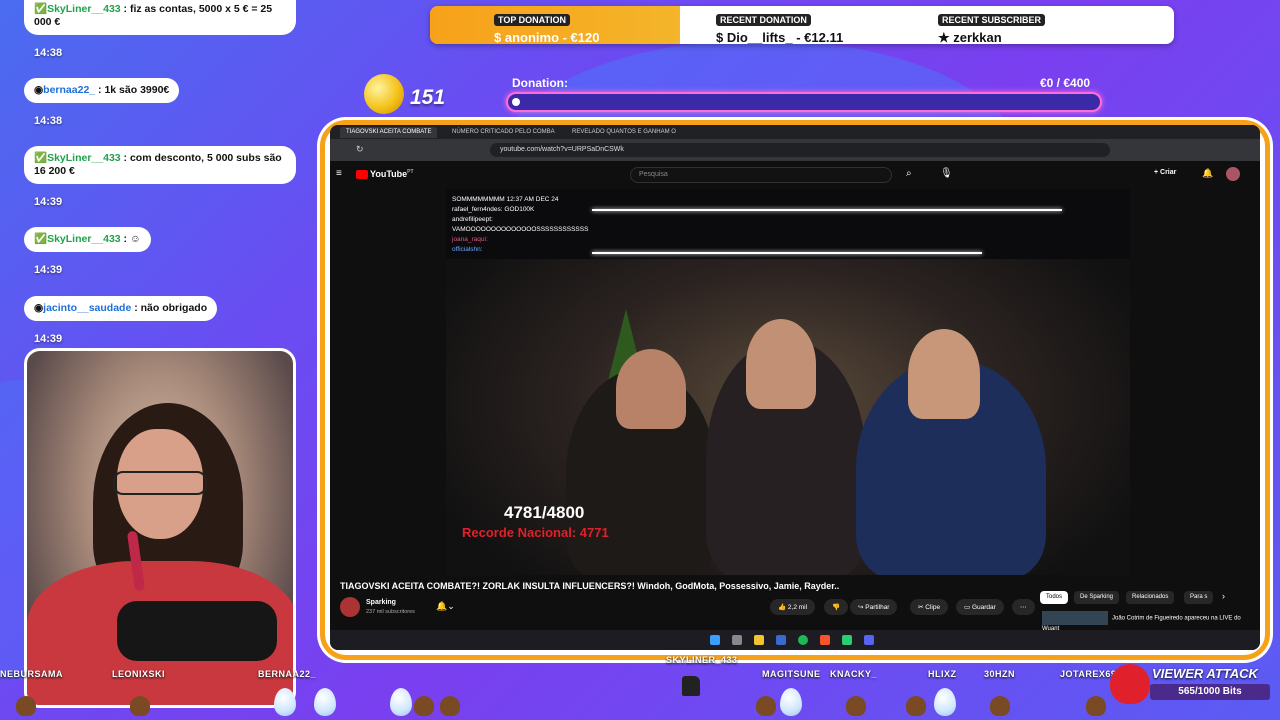 The height and width of the screenshot is (720, 1280). What do you see at coordinates (428, 97) in the screenshot?
I see `apple-count: 151` at bounding box center [428, 97].